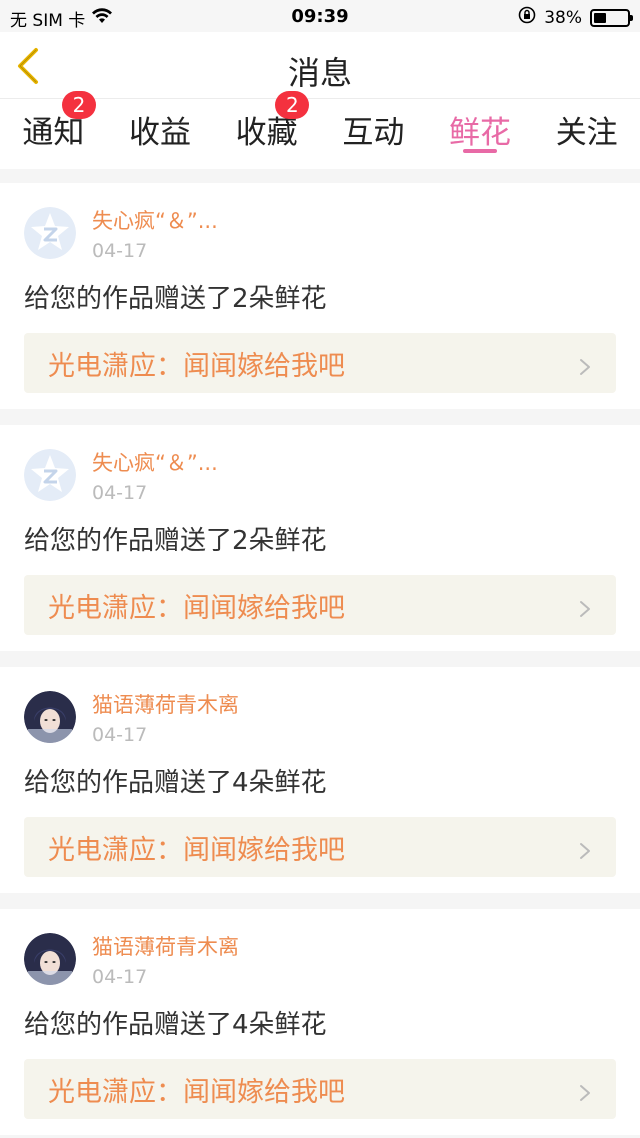 The height and width of the screenshot is (1138, 640). What do you see at coordinates (527, 17) in the screenshot?
I see `rotation-lock-icon` at bounding box center [527, 17].